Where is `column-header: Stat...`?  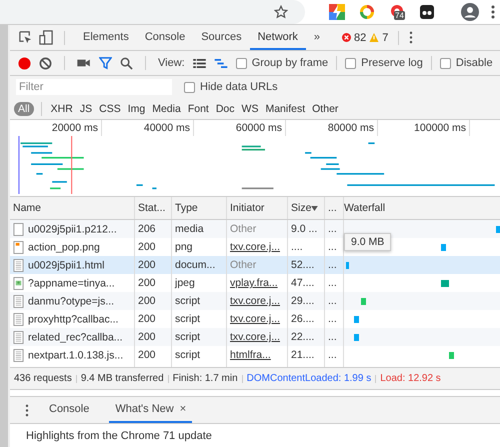
column-header: Stat... is located at coordinates (153, 208).